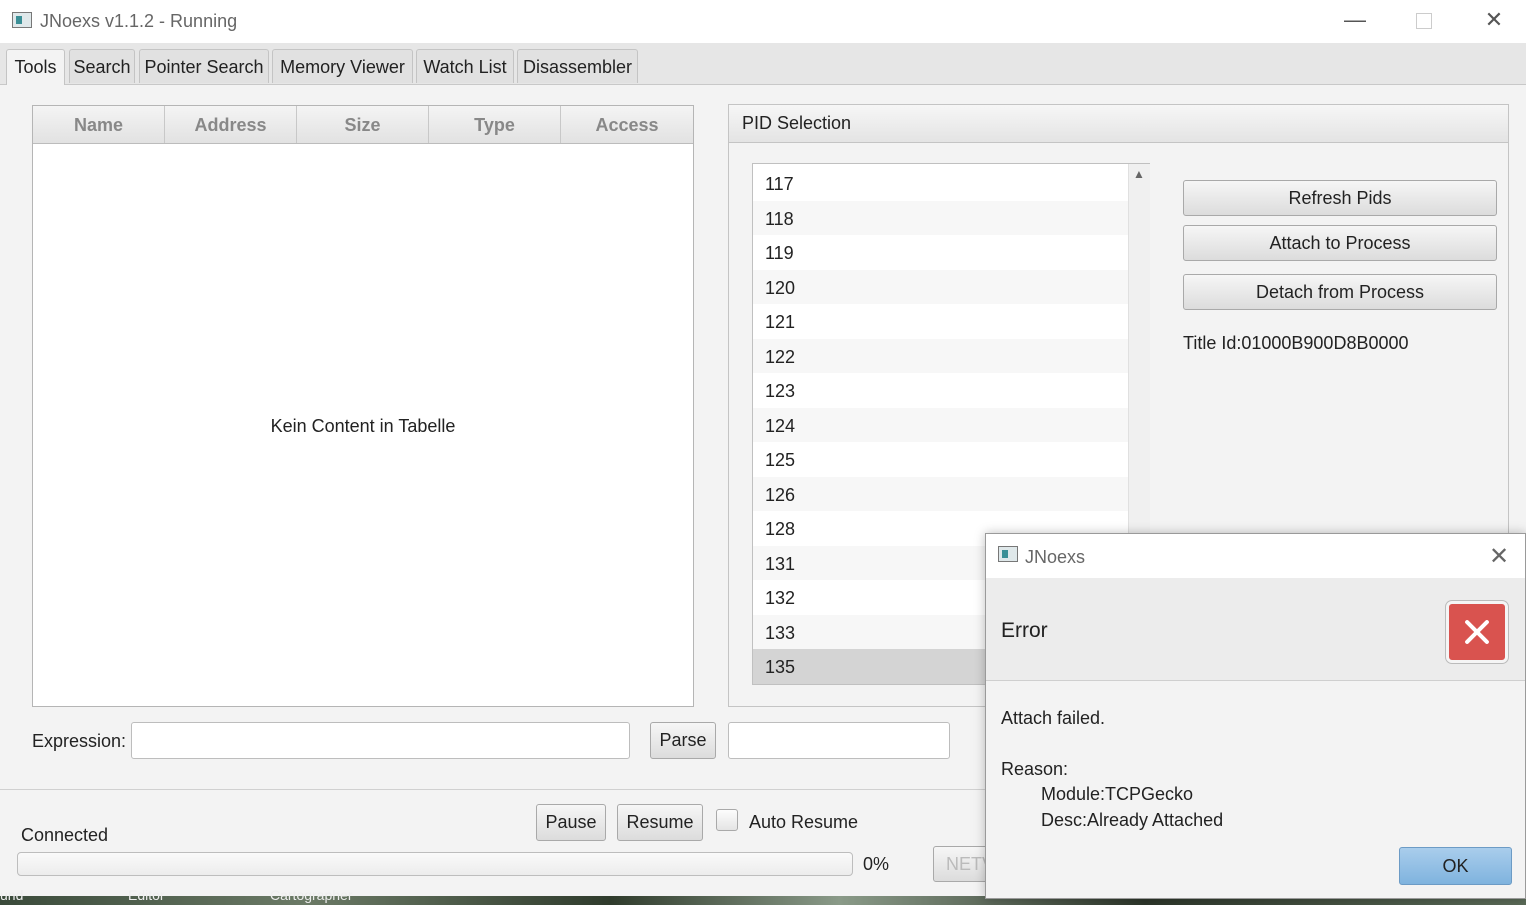 Image resolution: width=1526 pixels, height=905 pixels. I want to click on progress-bar, so click(435, 864).